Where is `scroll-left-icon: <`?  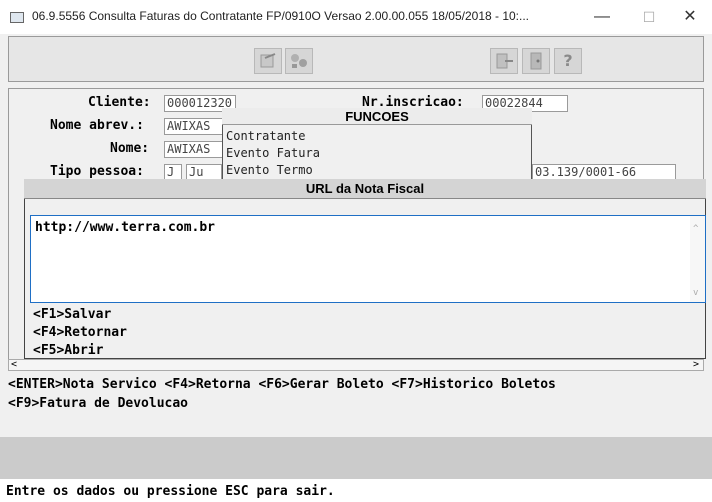
scroll-left-icon: < is located at coordinates (14, 365).